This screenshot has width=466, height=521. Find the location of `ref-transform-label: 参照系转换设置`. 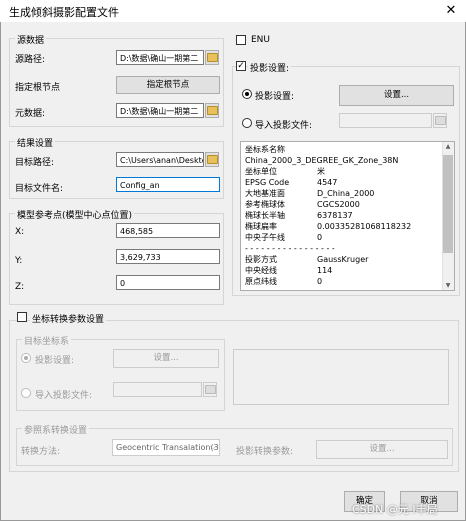

ref-transform-label: 参照系转换设置 is located at coordinates (56, 429).